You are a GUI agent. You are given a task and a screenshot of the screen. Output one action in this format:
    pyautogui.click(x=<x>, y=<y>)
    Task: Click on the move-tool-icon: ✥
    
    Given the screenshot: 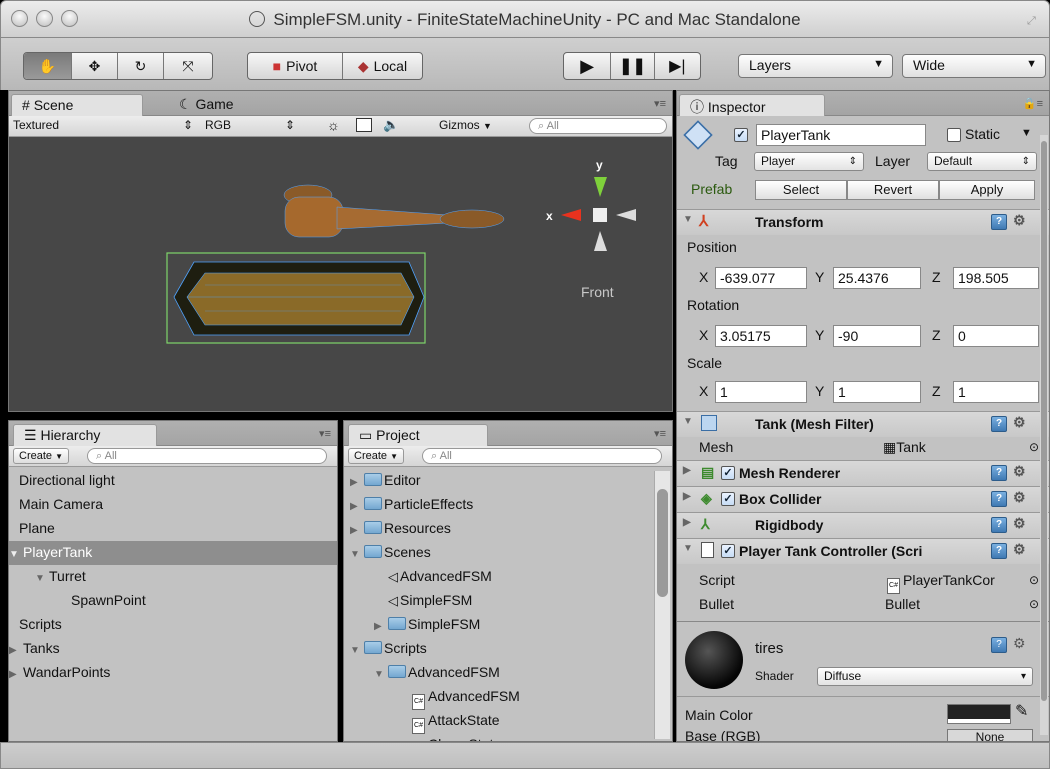 What is the action you would take?
    pyautogui.click(x=95, y=66)
    